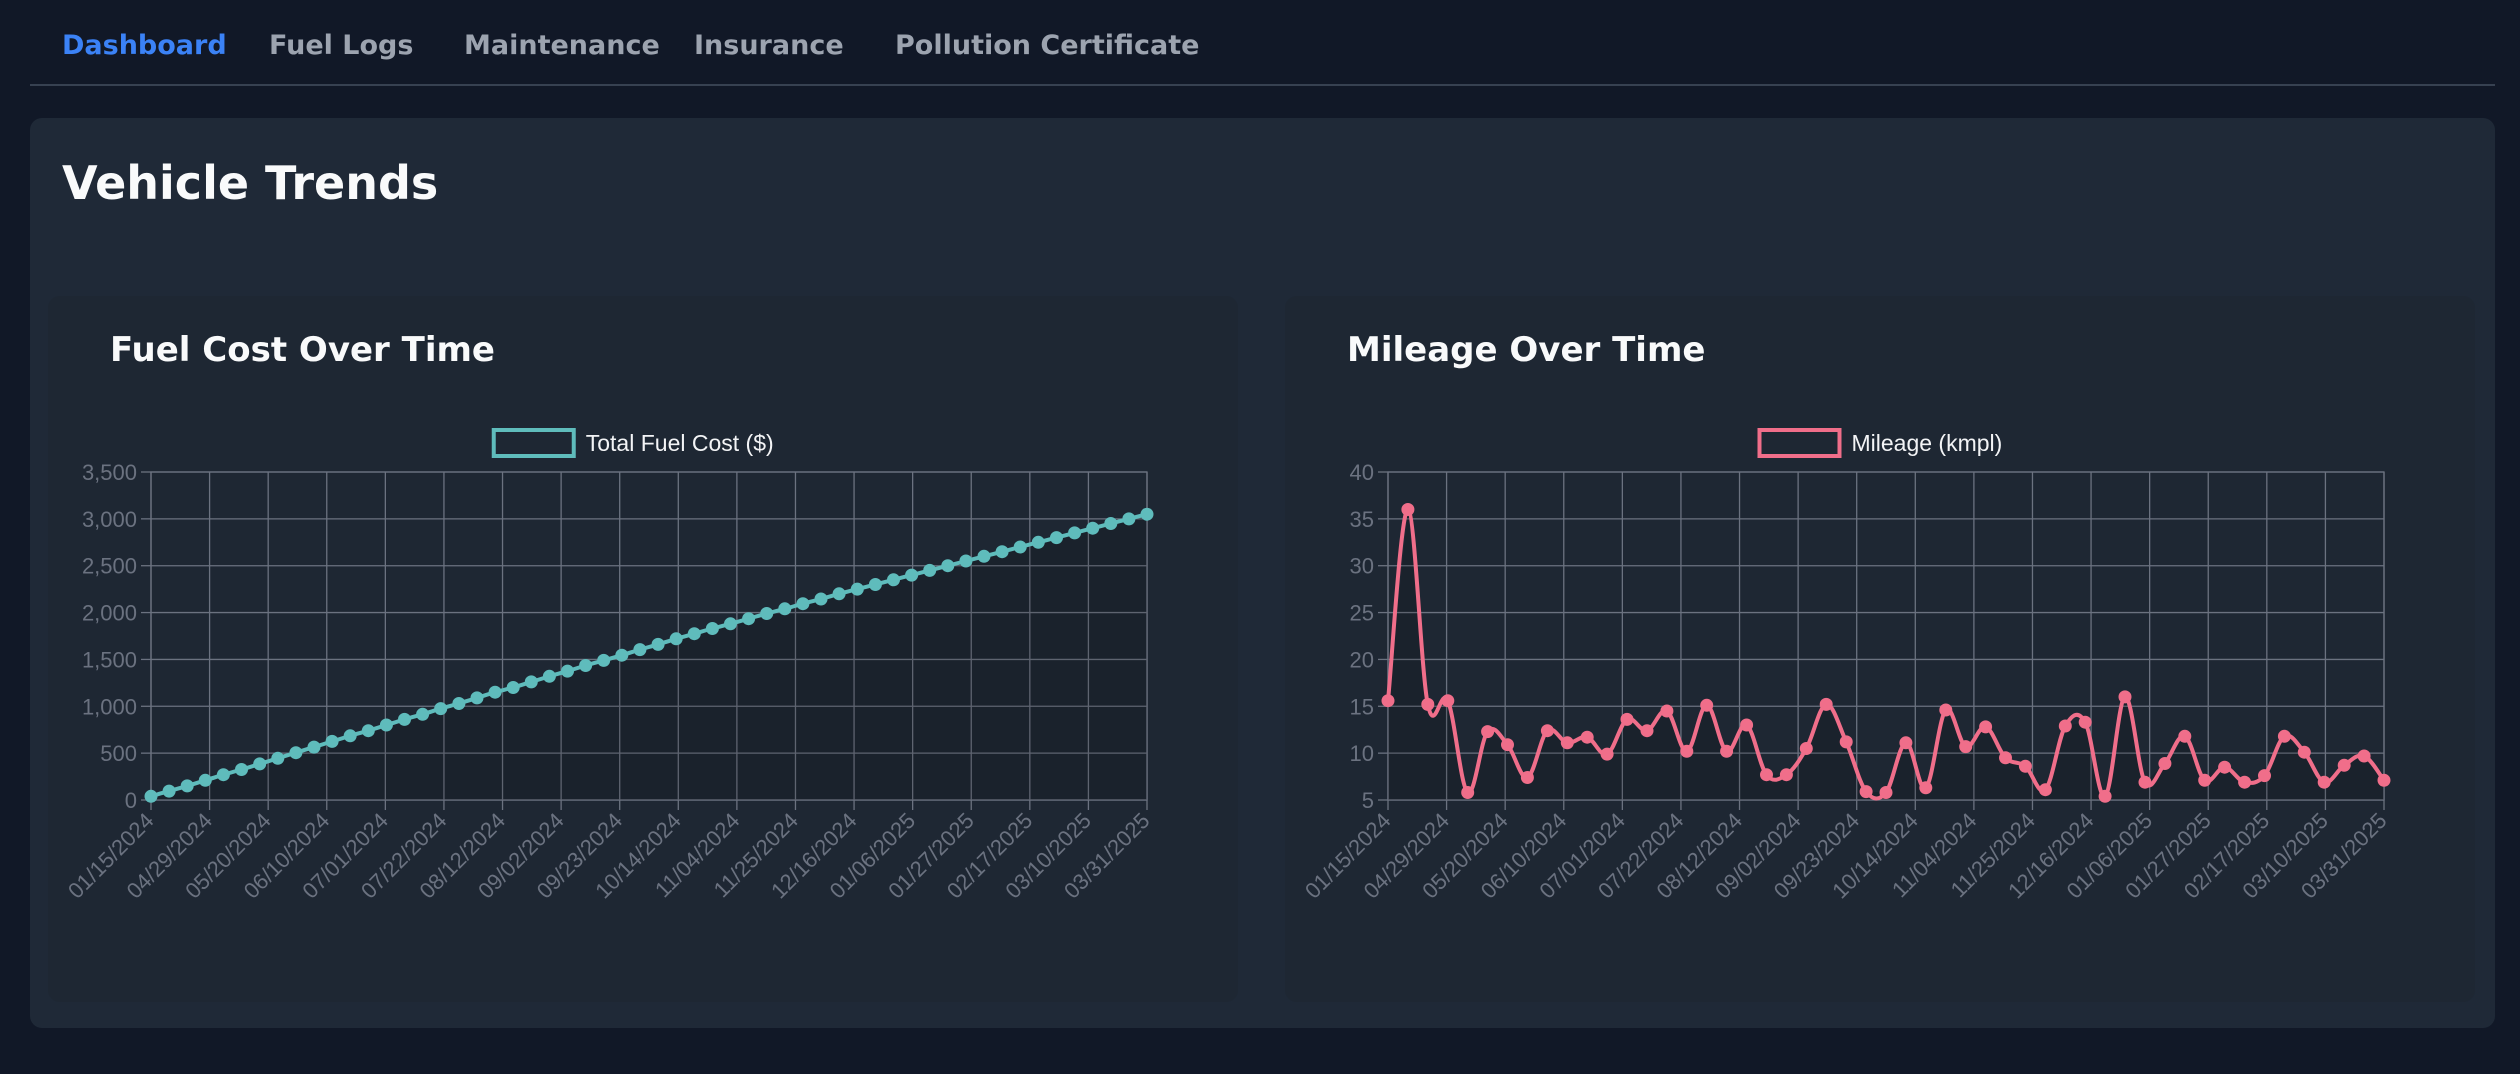  Describe the element at coordinates (1799, 443) in the screenshot. I see `mileage-legend-swatch` at that location.